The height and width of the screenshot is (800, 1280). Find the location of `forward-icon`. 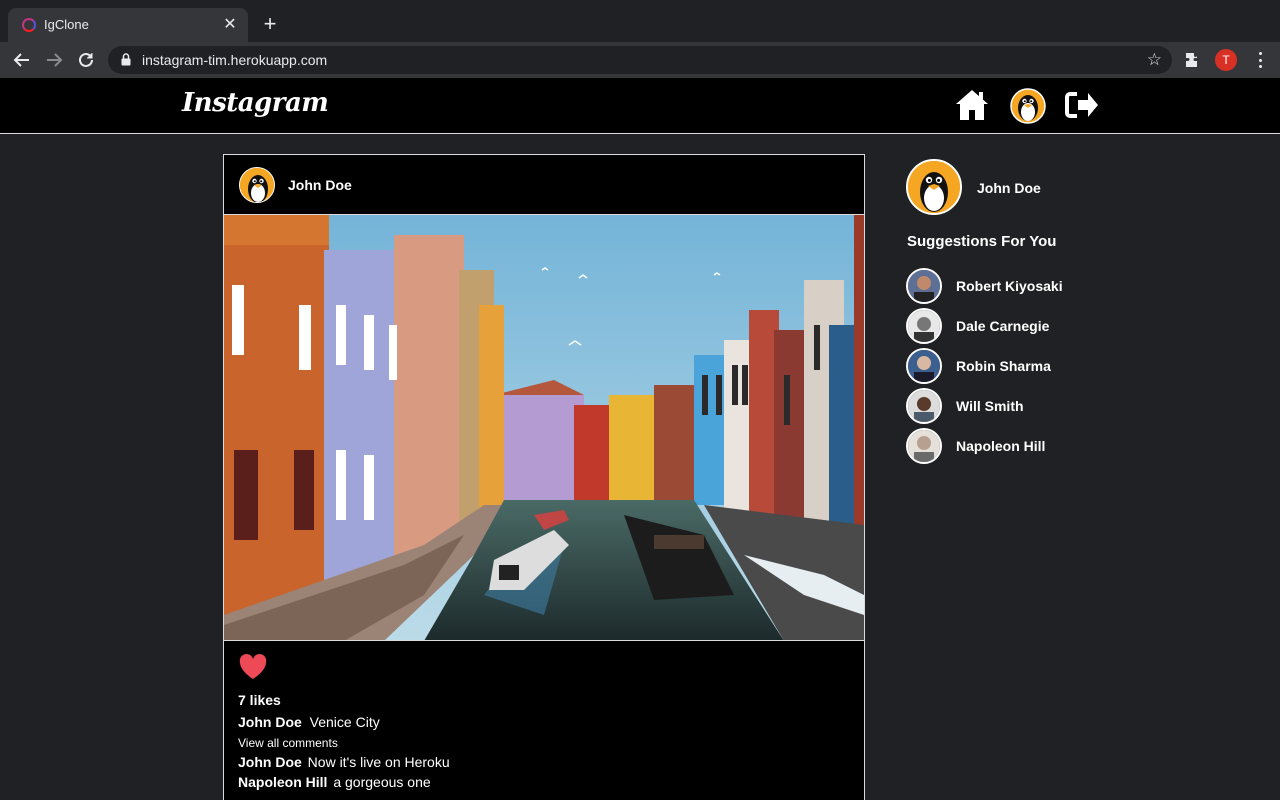

forward-icon is located at coordinates (54, 60).